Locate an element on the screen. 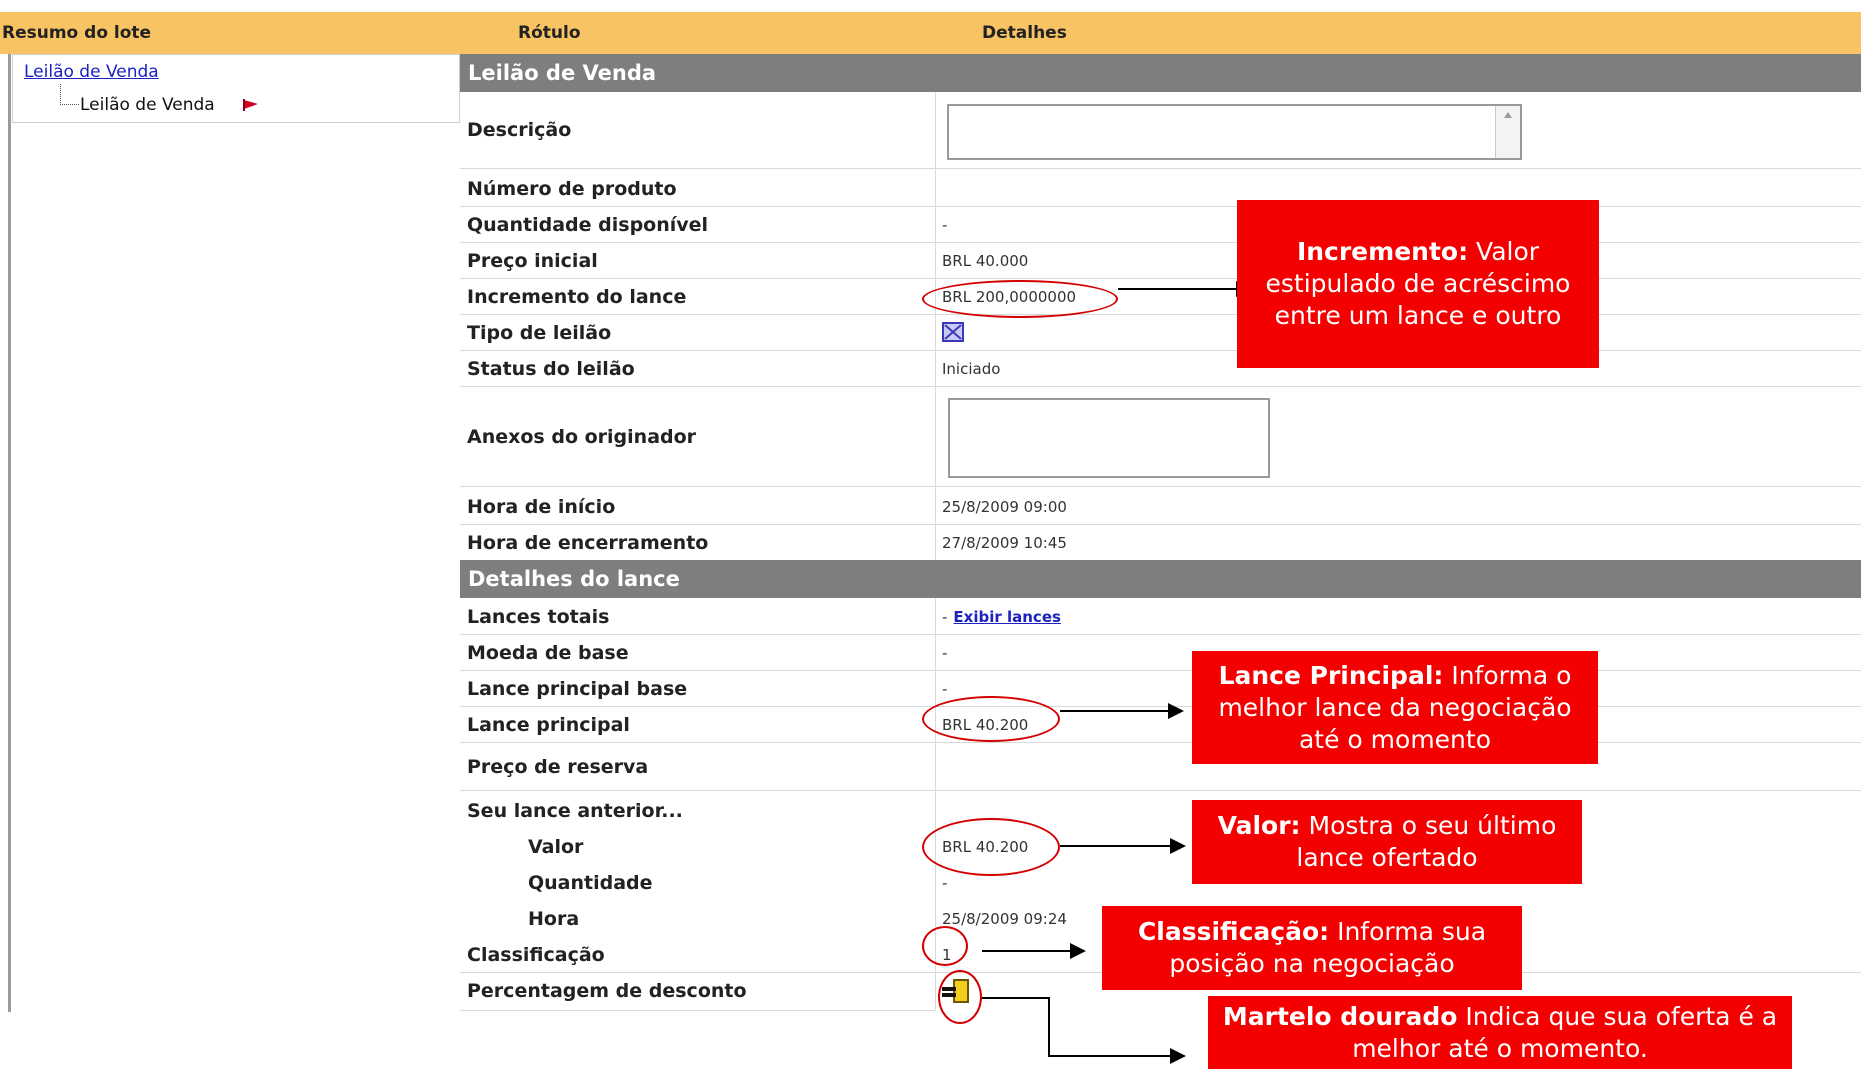 The width and height of the screenshot is (1861, 1069). row-label-preco-reserva: Preço de reserva is located at coordinates (558, 767).